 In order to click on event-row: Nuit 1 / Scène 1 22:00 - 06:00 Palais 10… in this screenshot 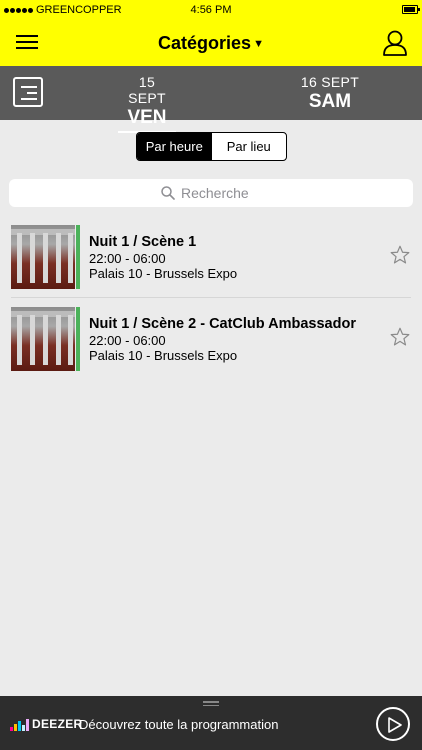, I will do `click(211, 257)`.